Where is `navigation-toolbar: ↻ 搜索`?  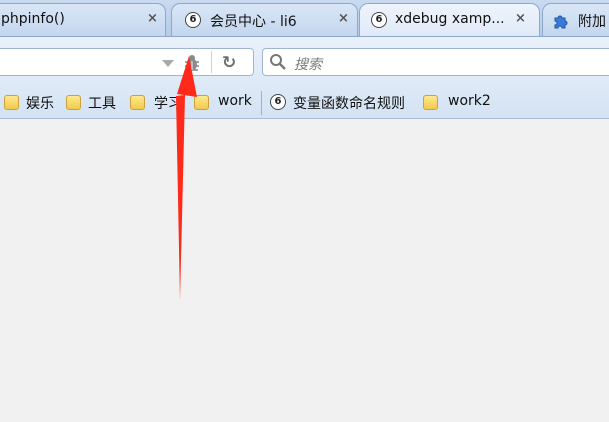
navigation-toolbar: ↻ 搜索 is located at coordinates (304, 62).